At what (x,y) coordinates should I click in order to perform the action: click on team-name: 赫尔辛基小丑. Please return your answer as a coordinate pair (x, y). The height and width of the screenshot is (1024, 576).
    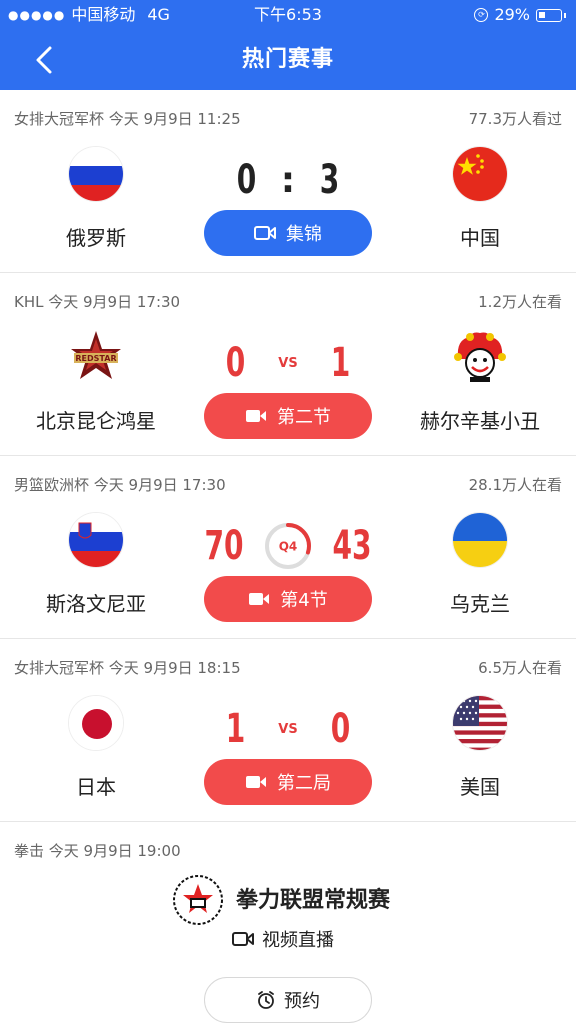
    Looking at the image, I should click on (480, 421).